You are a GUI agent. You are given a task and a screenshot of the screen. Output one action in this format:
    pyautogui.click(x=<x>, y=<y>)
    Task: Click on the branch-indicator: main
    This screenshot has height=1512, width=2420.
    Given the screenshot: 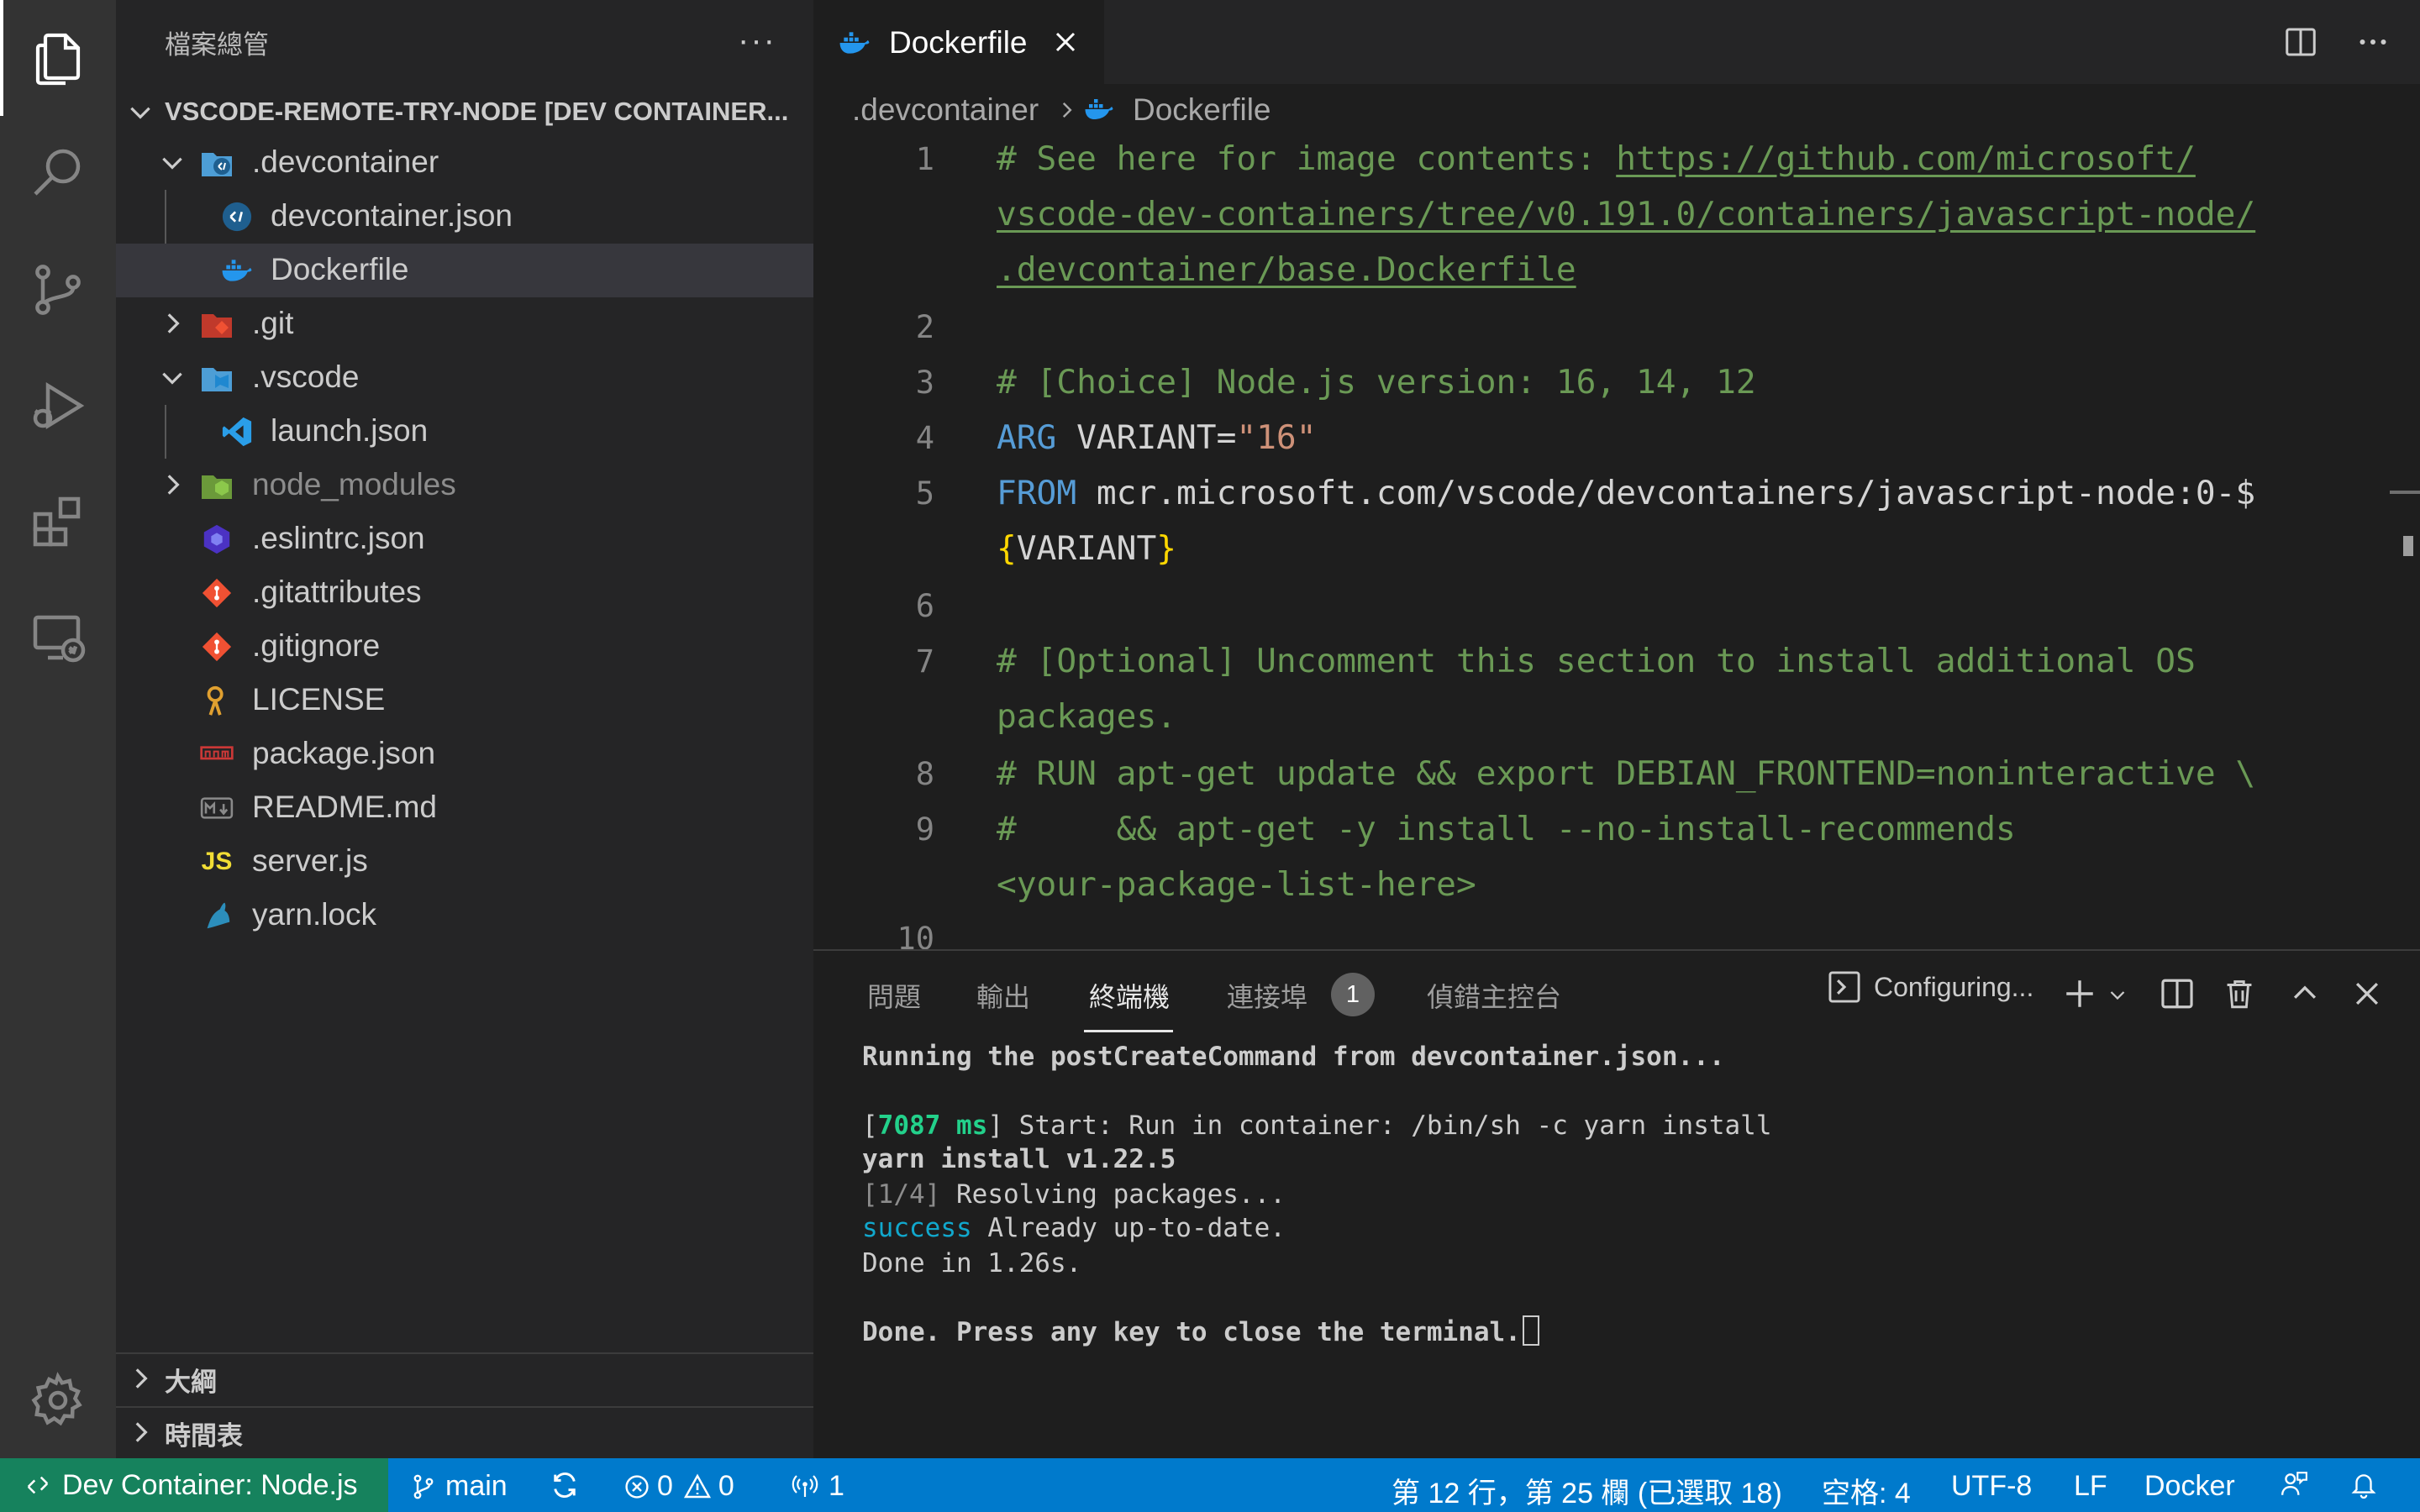 What is the action you would take?
    pyautogui.click(x=459, y=1486)
    